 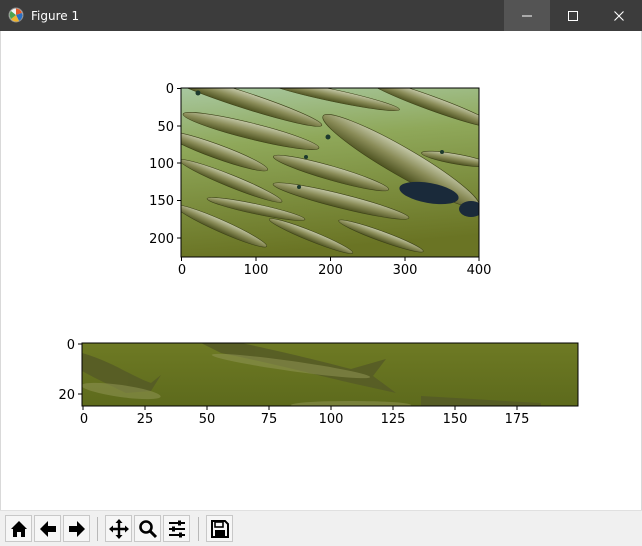 I want to click on crop-x-tick: 25, so click(x=145, y=419).